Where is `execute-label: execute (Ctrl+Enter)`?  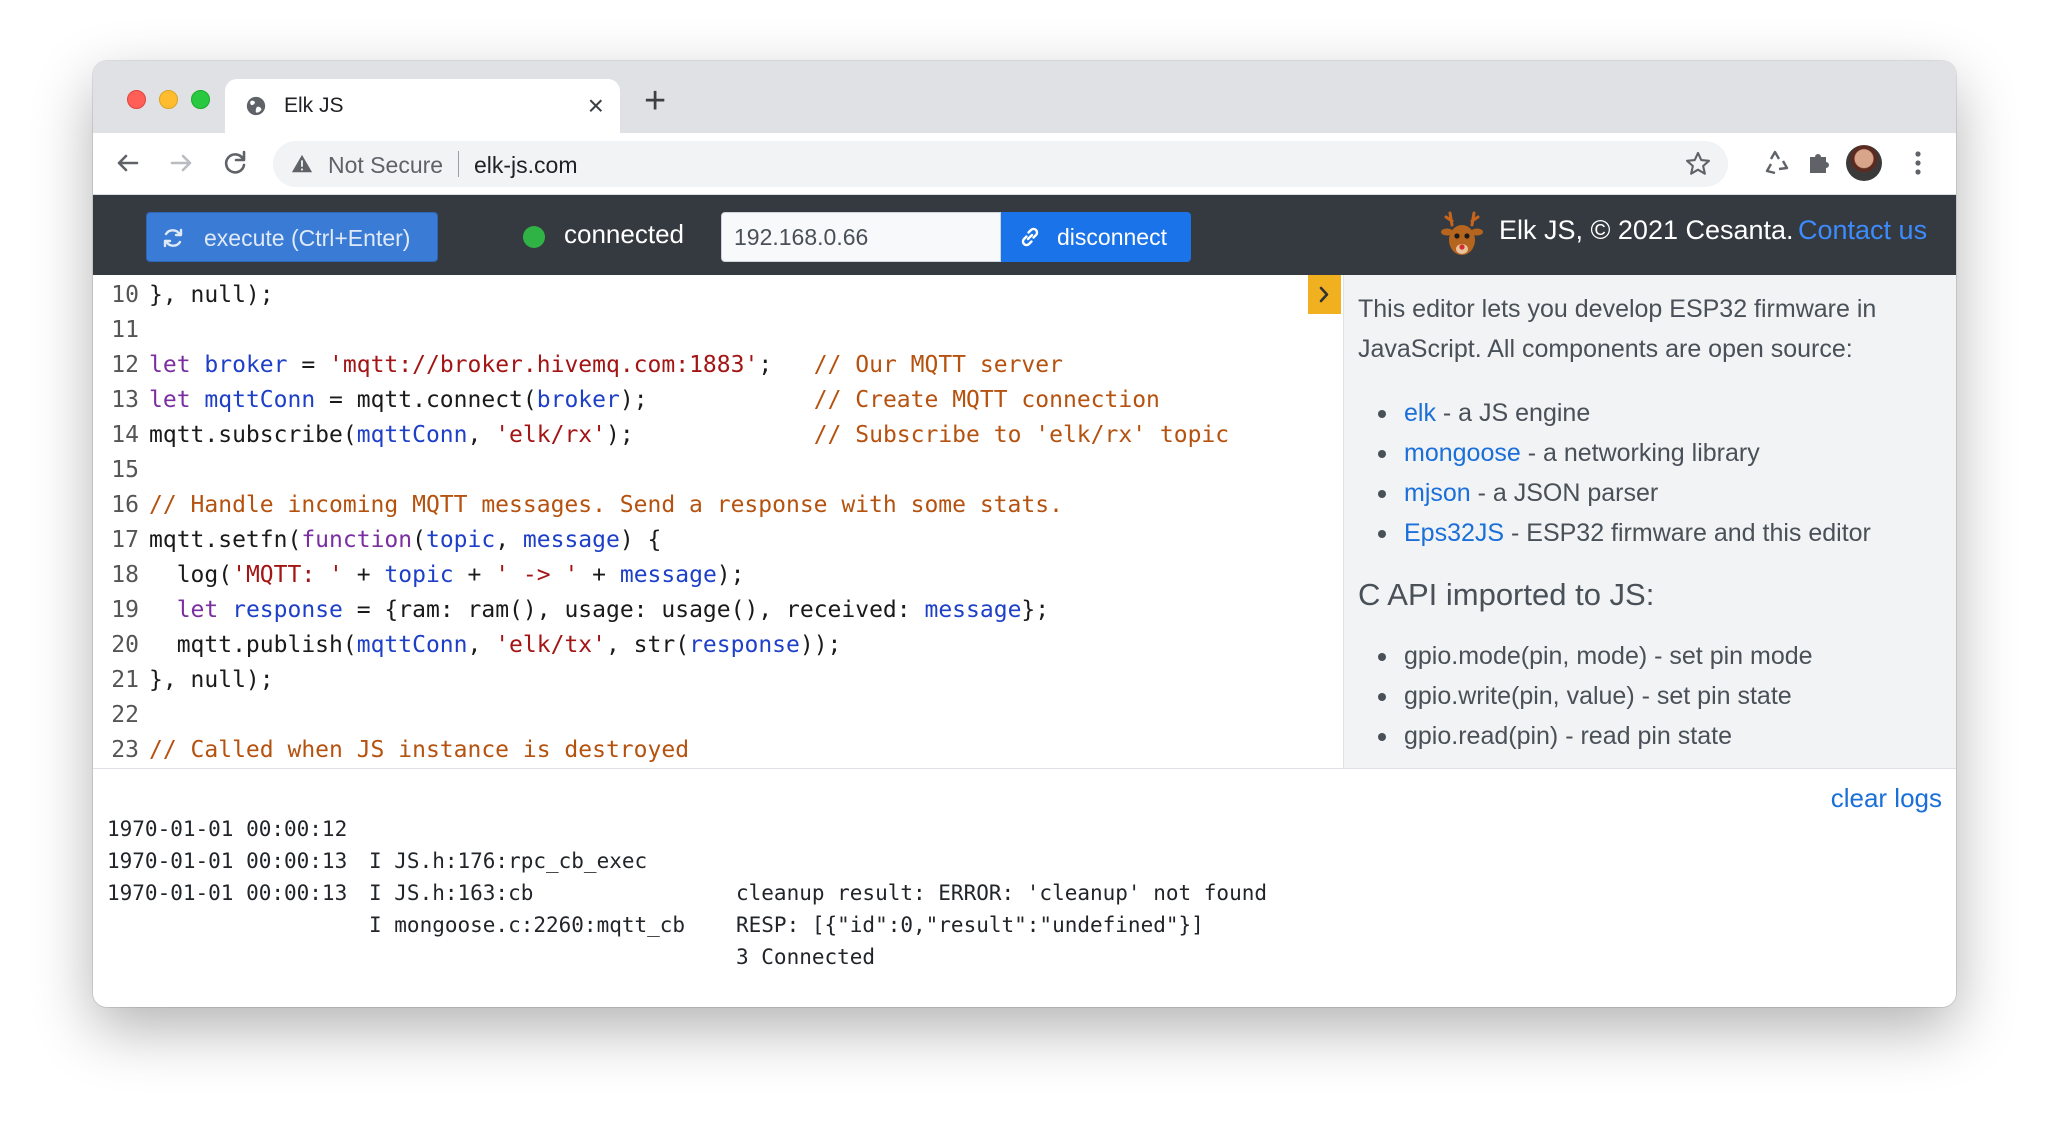 execute-label: execute (Ctrl+Enter) is located at coordinates (307, 238).